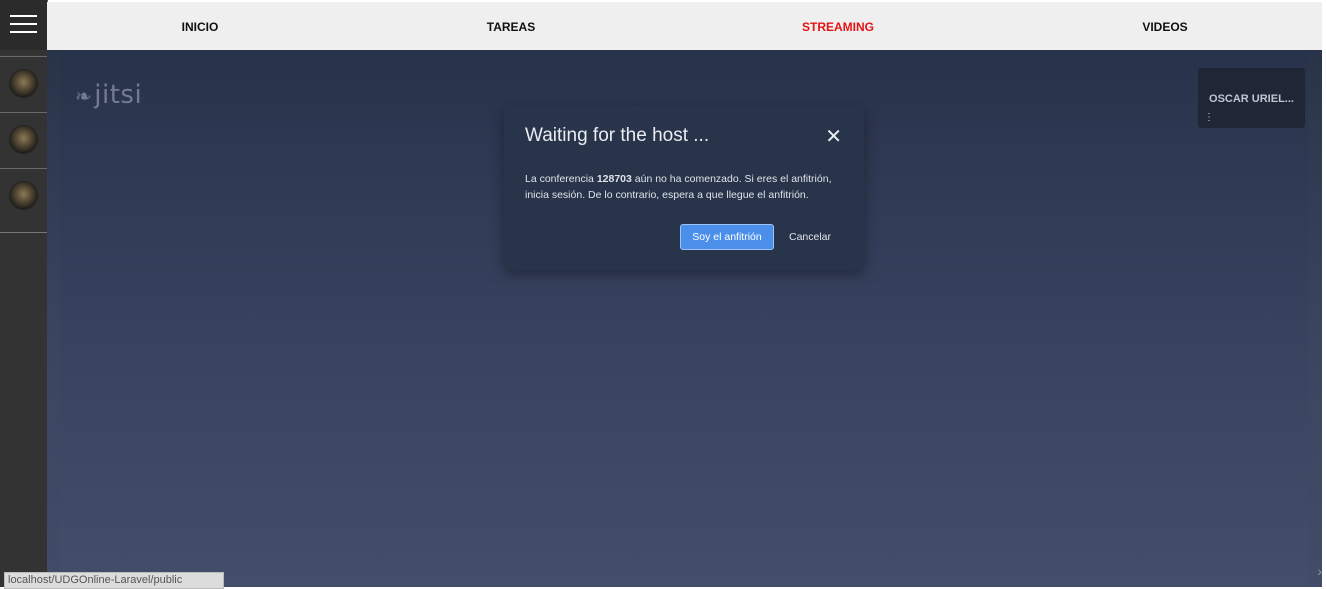  What do you see at coordinates (1209, 118) in the screenshot?
I see `more-vertical-icon: ⋮` at bounding box center [1209, 118].